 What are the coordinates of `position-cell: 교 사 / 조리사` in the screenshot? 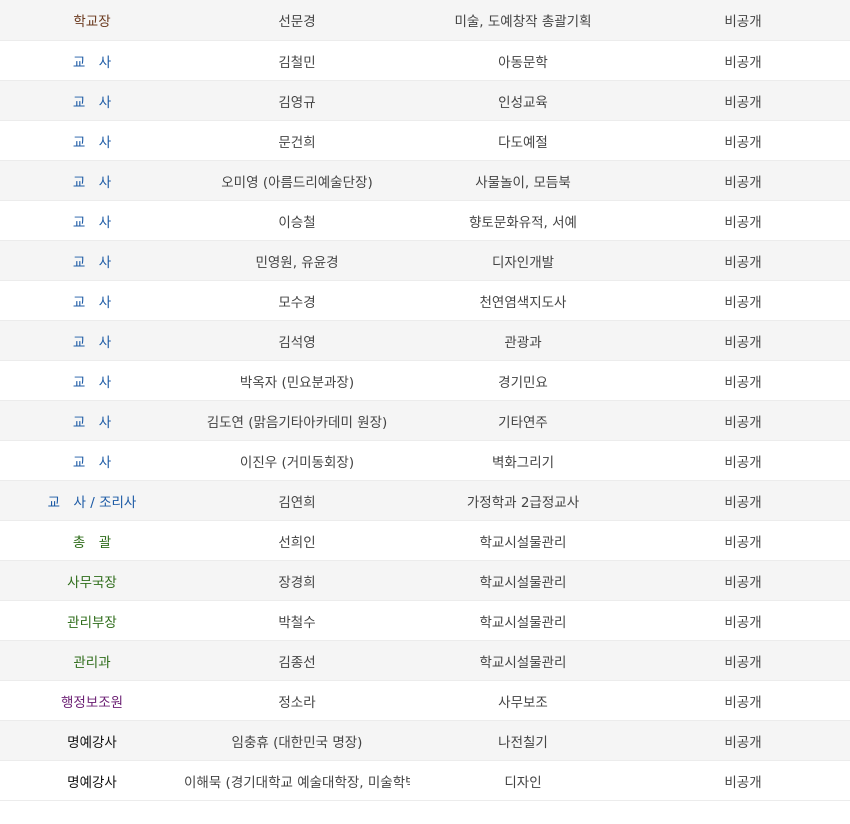 It's located at (92, 502).